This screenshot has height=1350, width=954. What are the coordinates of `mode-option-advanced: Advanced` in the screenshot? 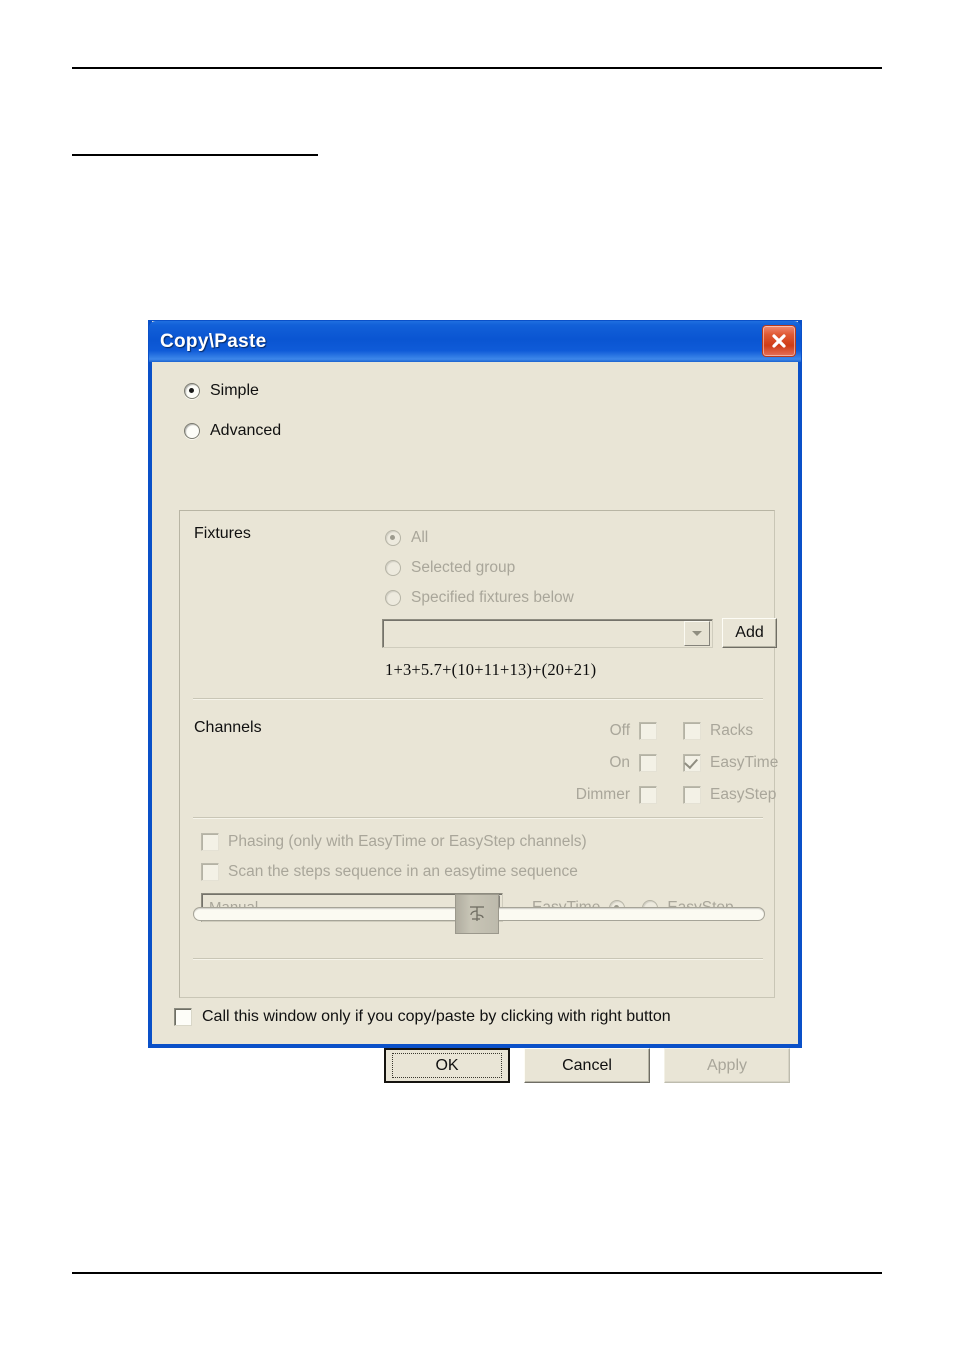 It's located at (491, 431).